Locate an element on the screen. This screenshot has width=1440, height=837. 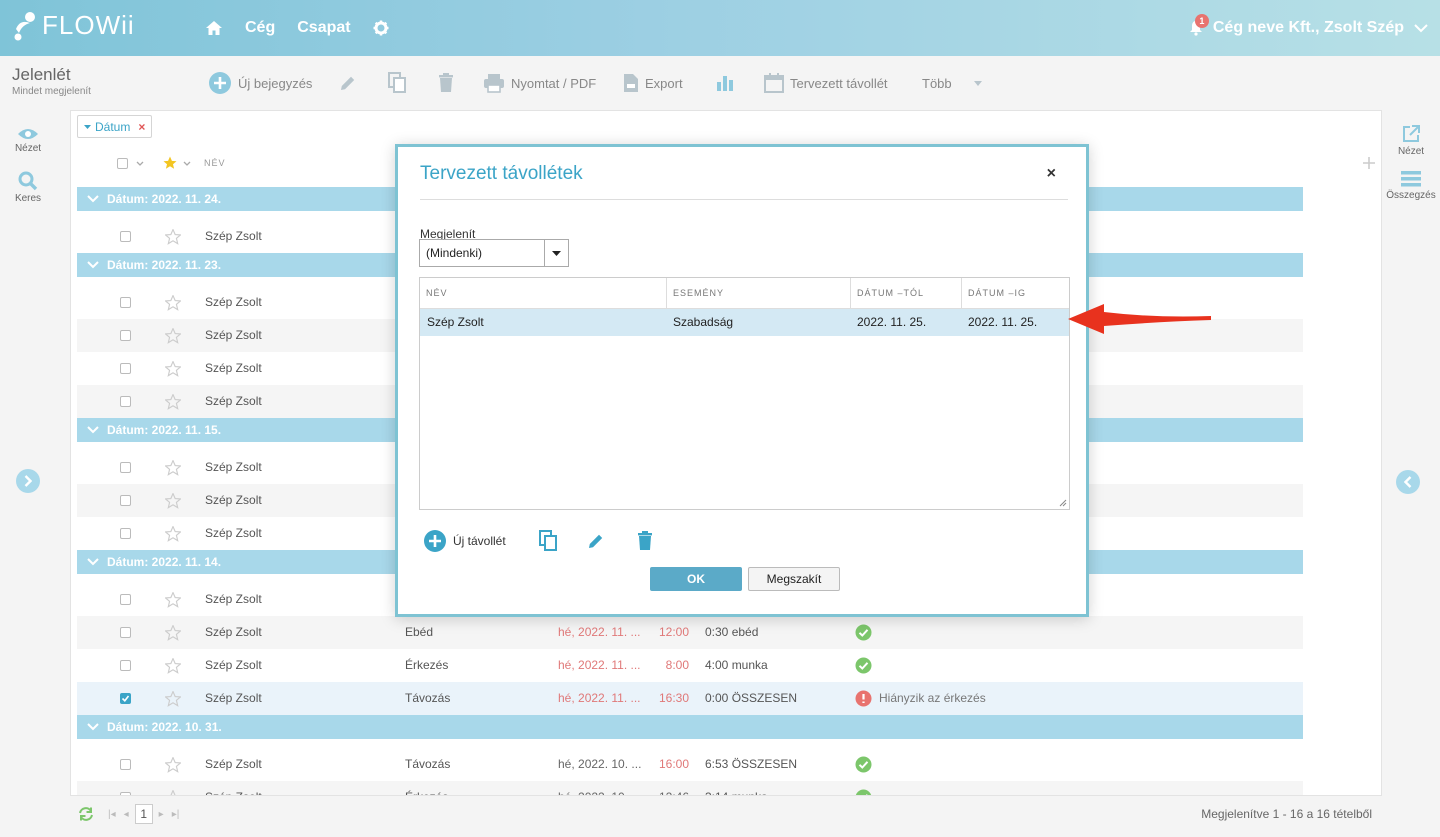
notification-bell-icon: 1 is located at coordinates (1199, 25).